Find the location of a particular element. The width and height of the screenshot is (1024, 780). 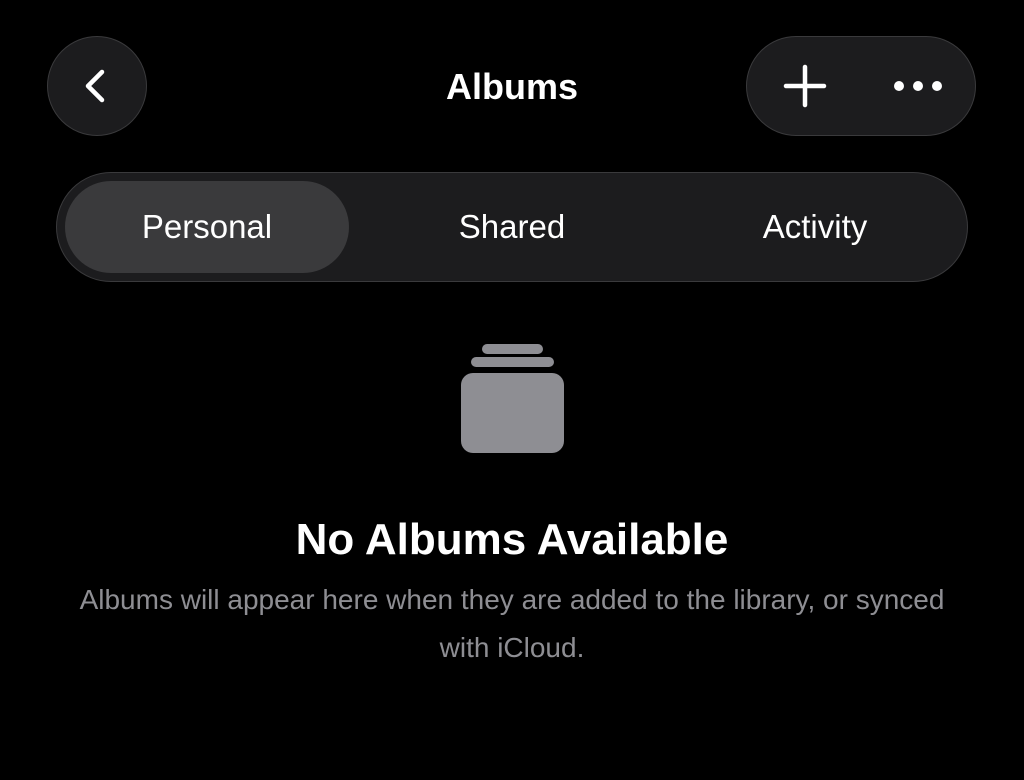

plus-icon is located at coordinates (804, 85).